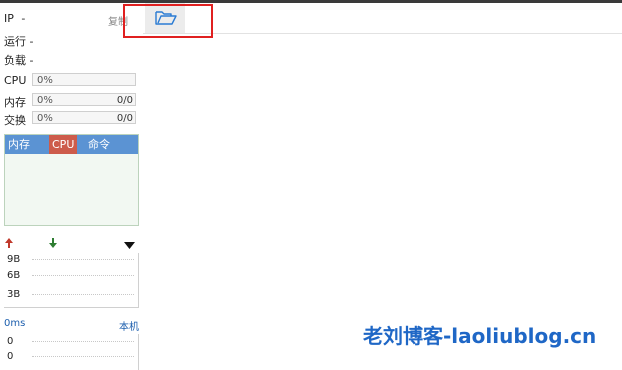 This screenshot has width=622, height=370. What do you see at coordinates (23, 18) in the screenshot?
I see `ip-value: -` at bounding box center [23, 18].